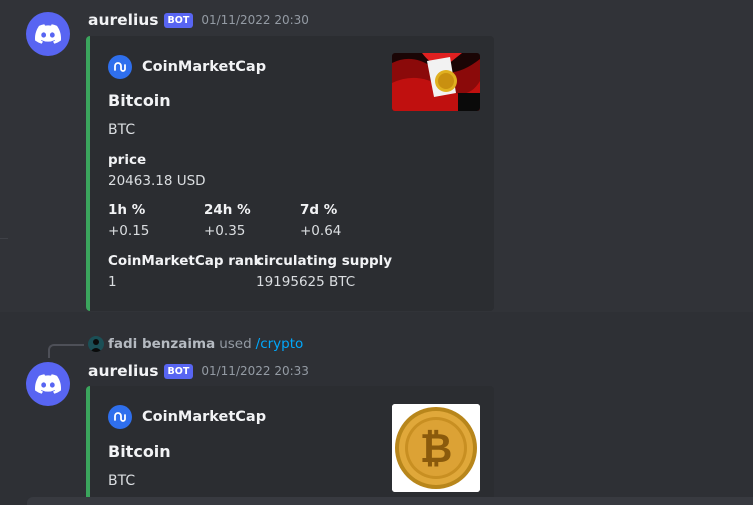  What do you see at coordinates (129, 231) in the screenshot?
I see `field-value-1h: +0.15` at bounding box center [129, 231].